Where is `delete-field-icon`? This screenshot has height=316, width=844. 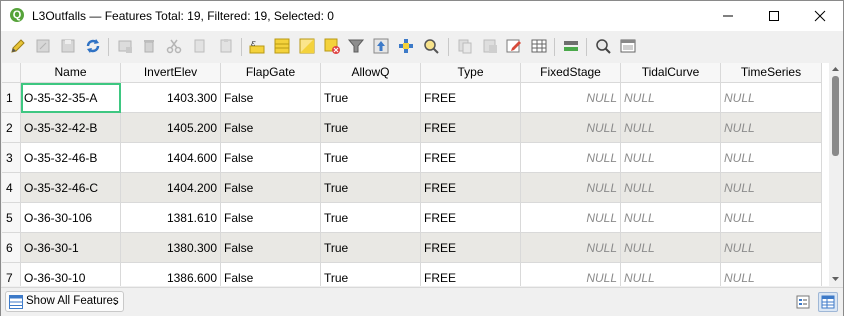 delete-field-icon is located at coordinates (539, 46).